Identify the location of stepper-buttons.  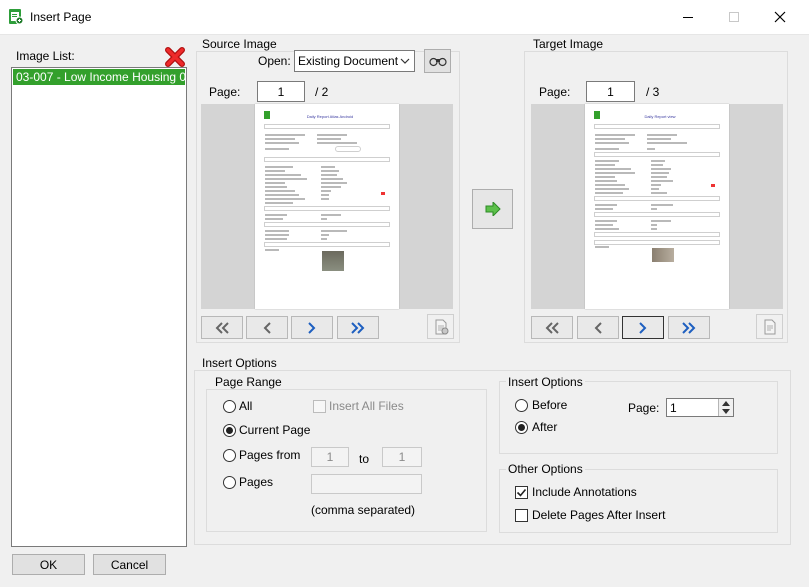
(725, 407).